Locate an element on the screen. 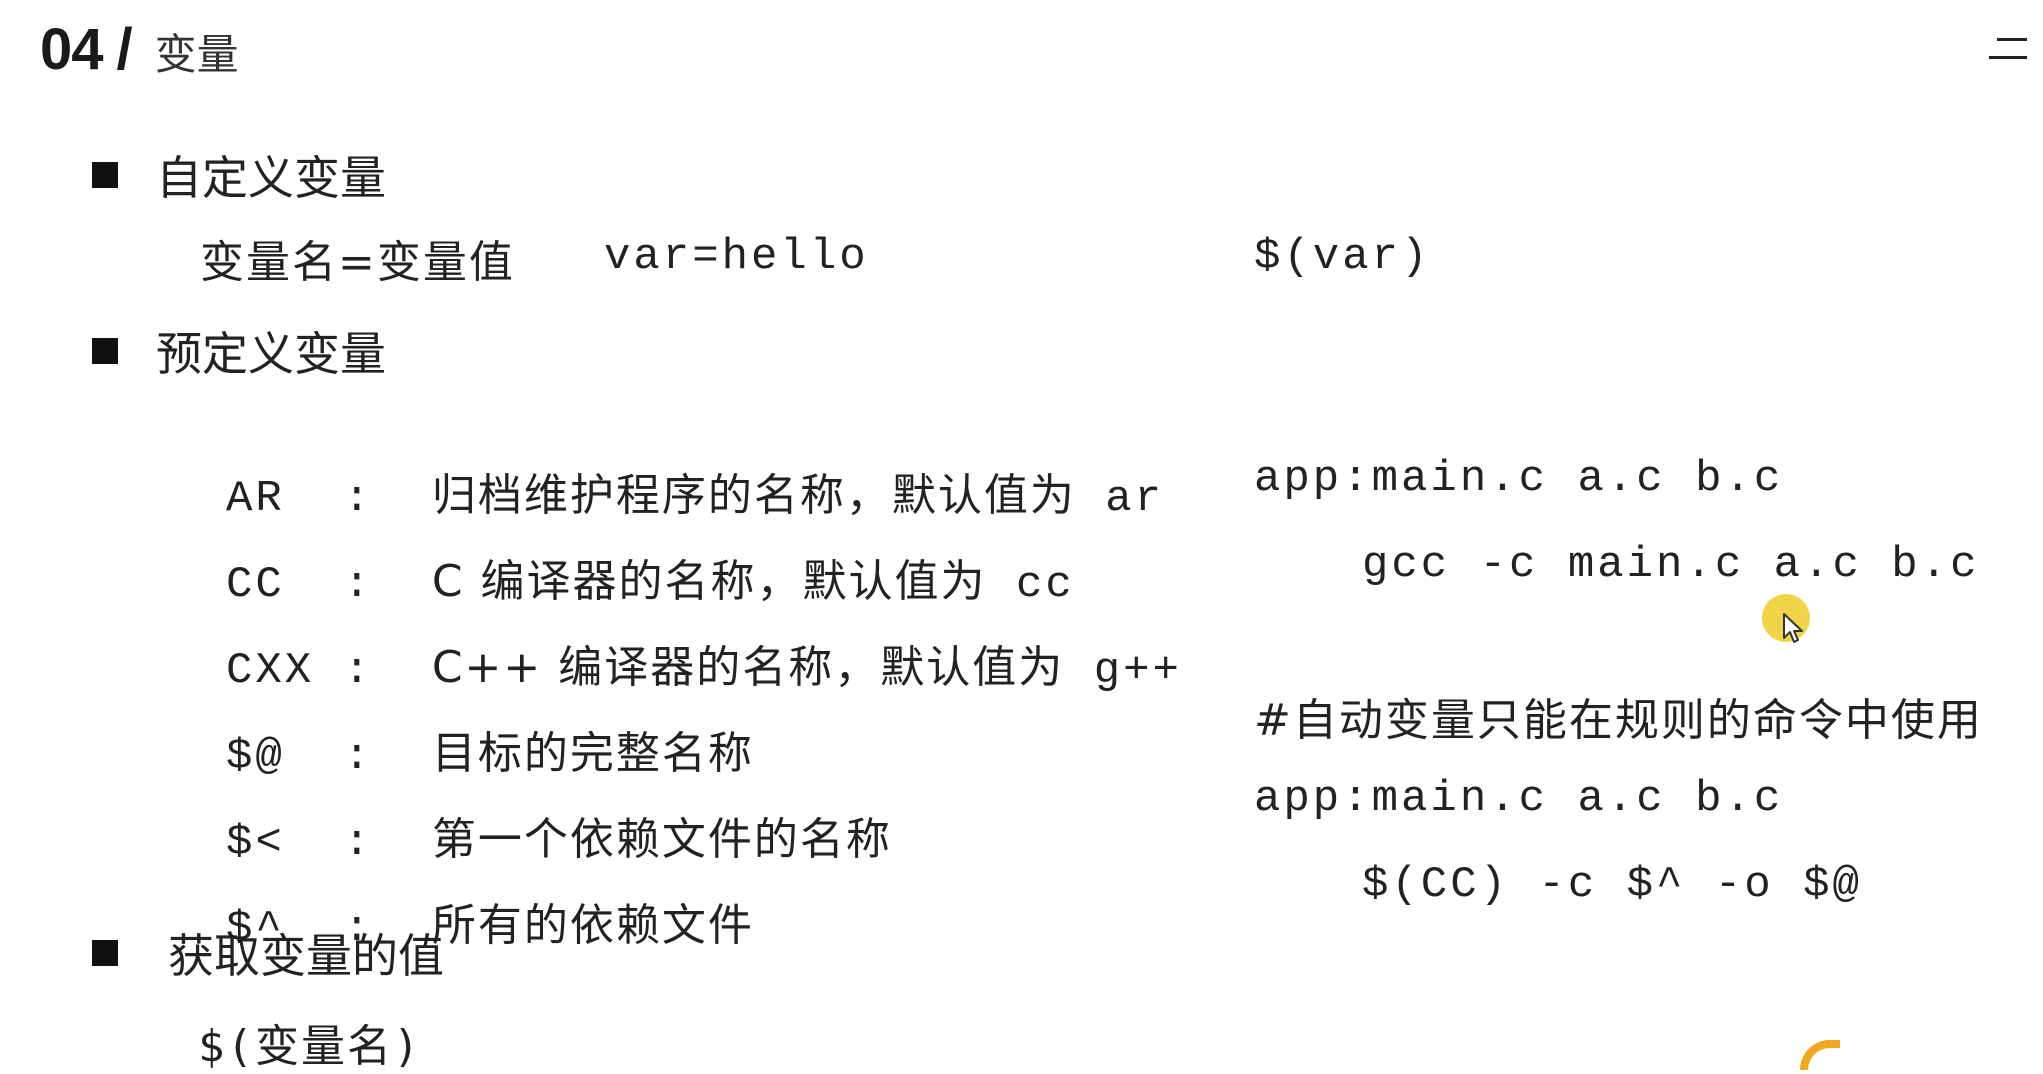  var-reference-example: $(var) is located at coordinates (1342, 257).